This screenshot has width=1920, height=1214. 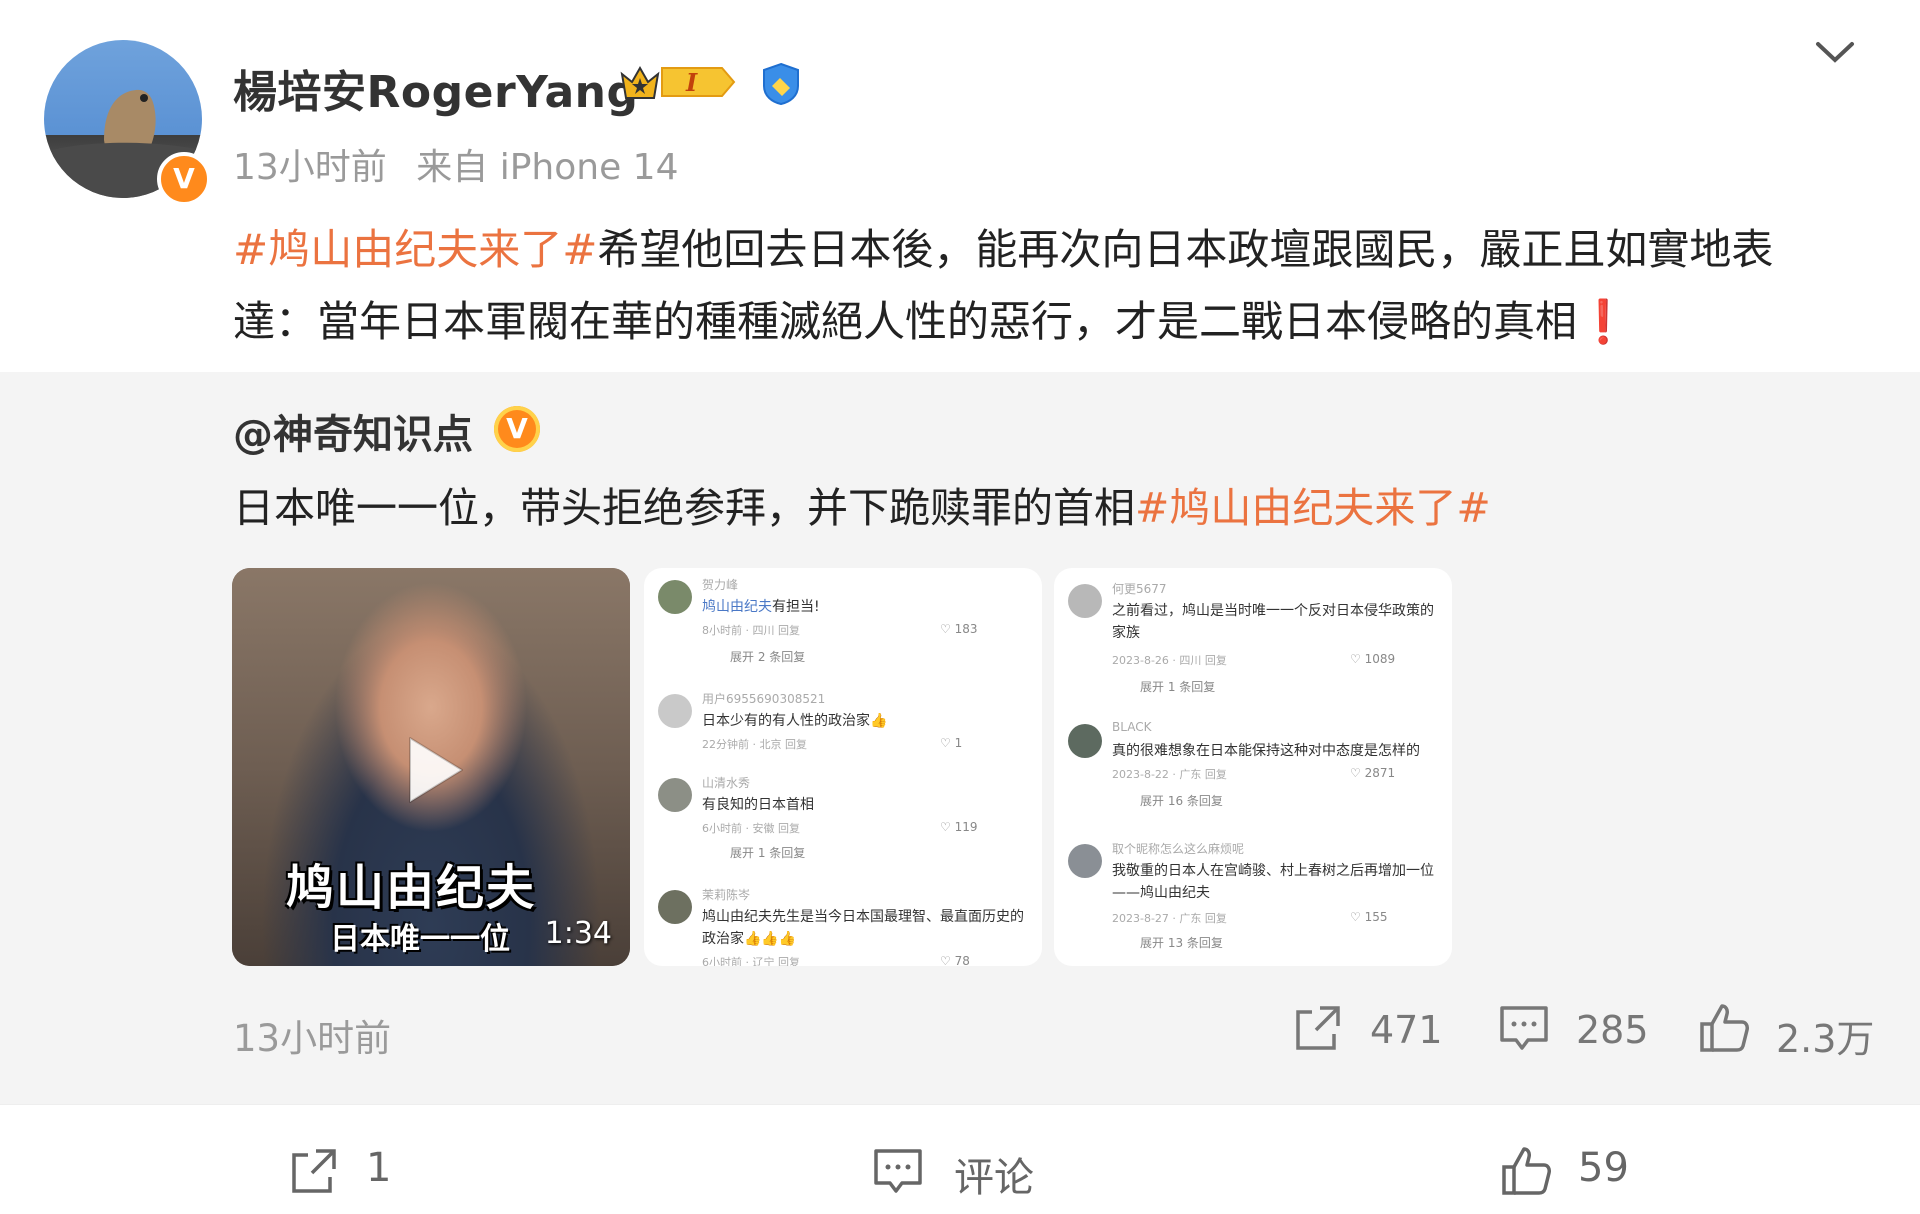 What do you see at coordinates (994, 1178) in the screenshot?
I see `comment-label: 评论` at bounding box center [994, 1178].